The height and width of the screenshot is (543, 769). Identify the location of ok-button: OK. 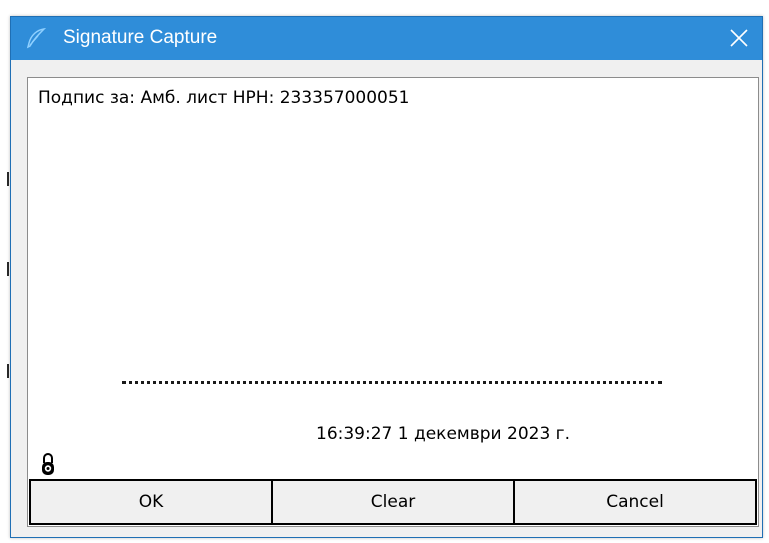
(151, 502).